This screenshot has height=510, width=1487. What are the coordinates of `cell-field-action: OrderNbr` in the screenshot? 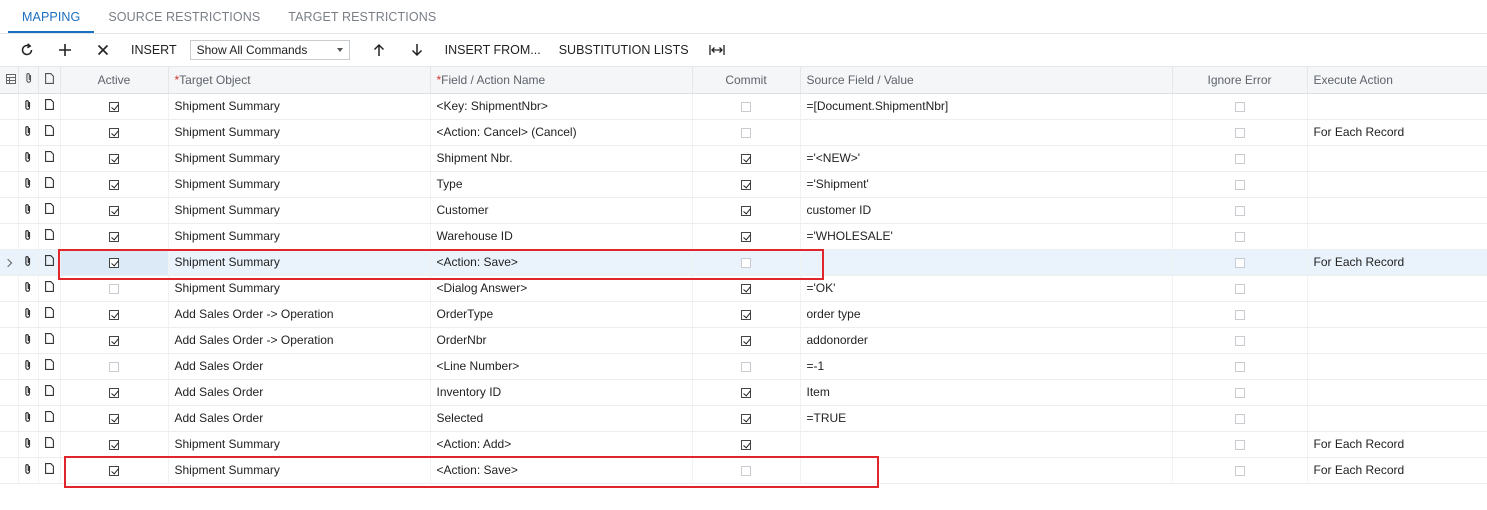 It's located at (561, 340).